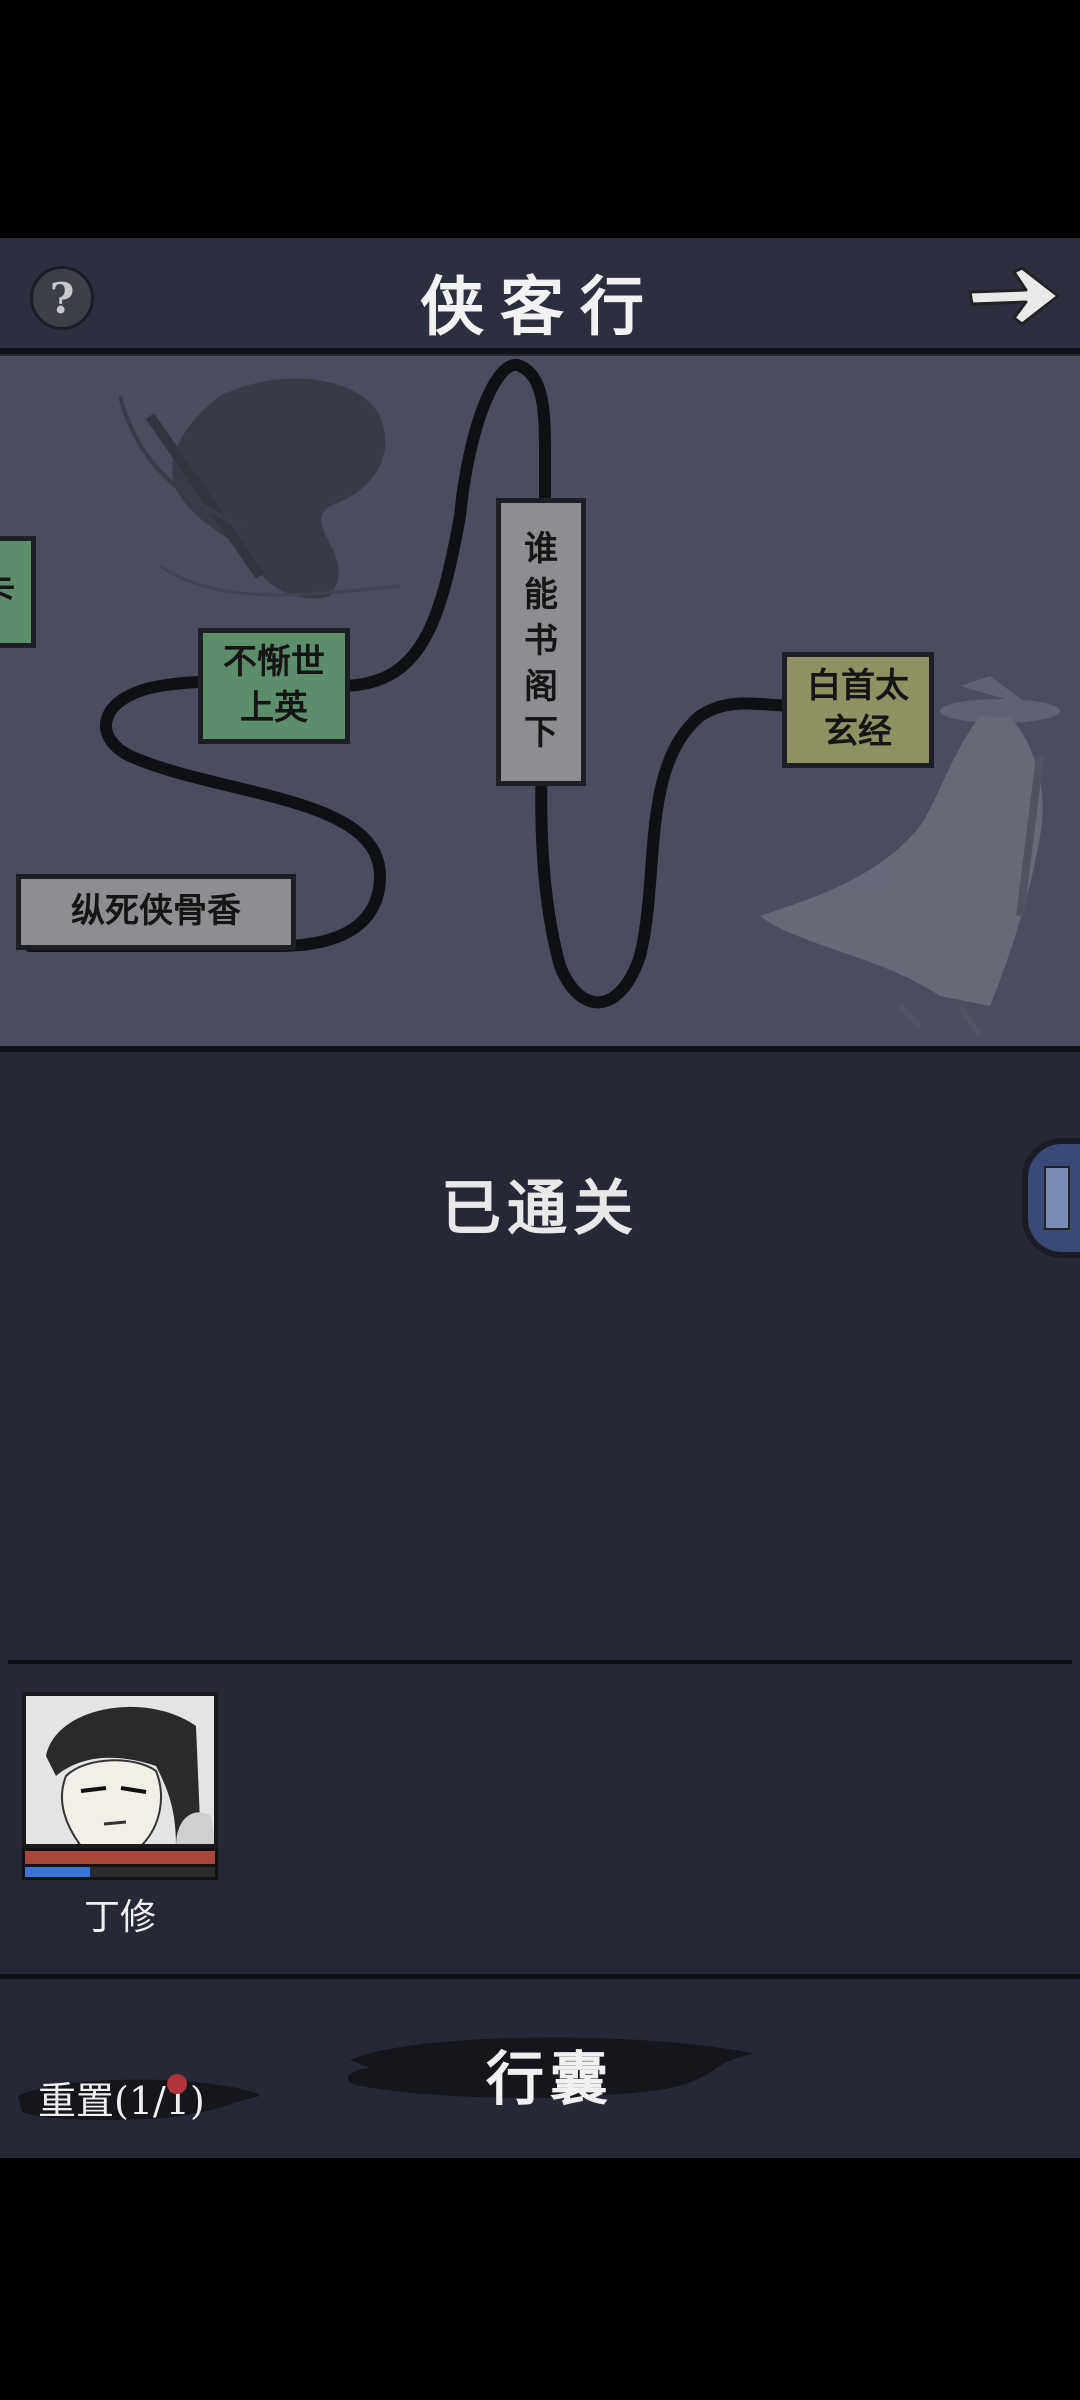 The image size is (1080, 2400). What do you see at coordinates (540, 307) in the screenshot?
I see `page-title: 侠客行` at bounding box center [540, 307].